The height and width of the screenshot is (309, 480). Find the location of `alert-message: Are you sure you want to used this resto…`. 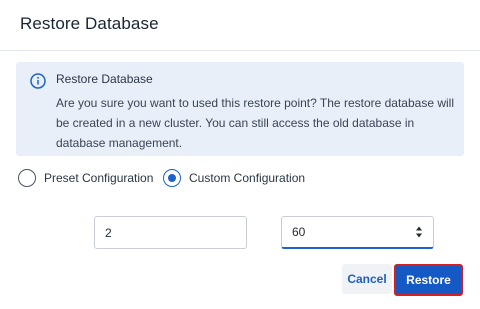

alert-message: Are you sure you want to used this resto… is located at coordinates (255, 123).